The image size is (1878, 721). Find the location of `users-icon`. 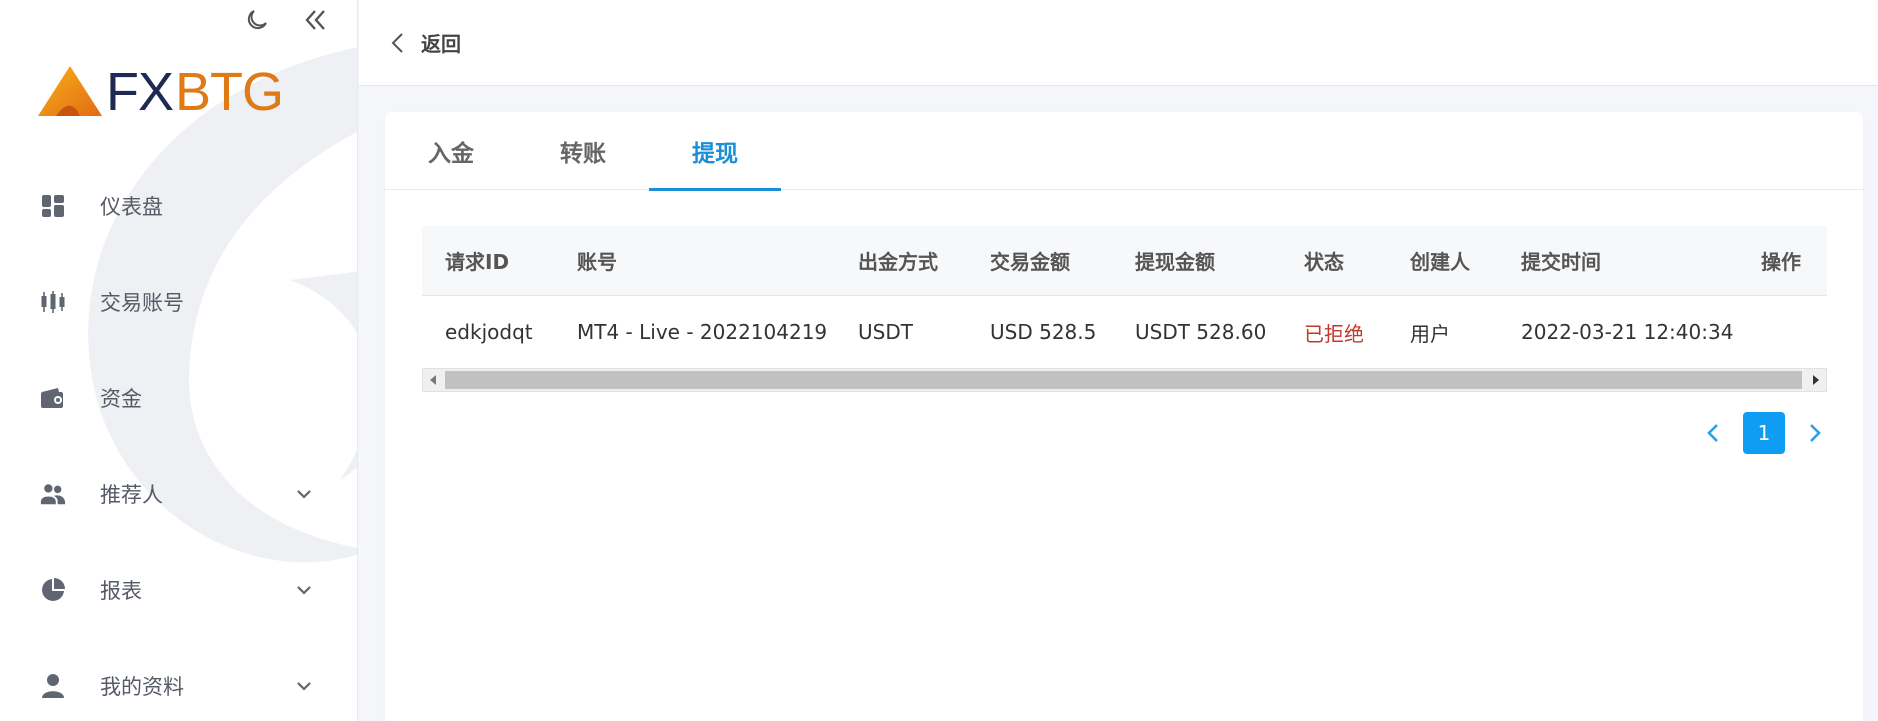

users-icon is located at coordinates (53, 494).